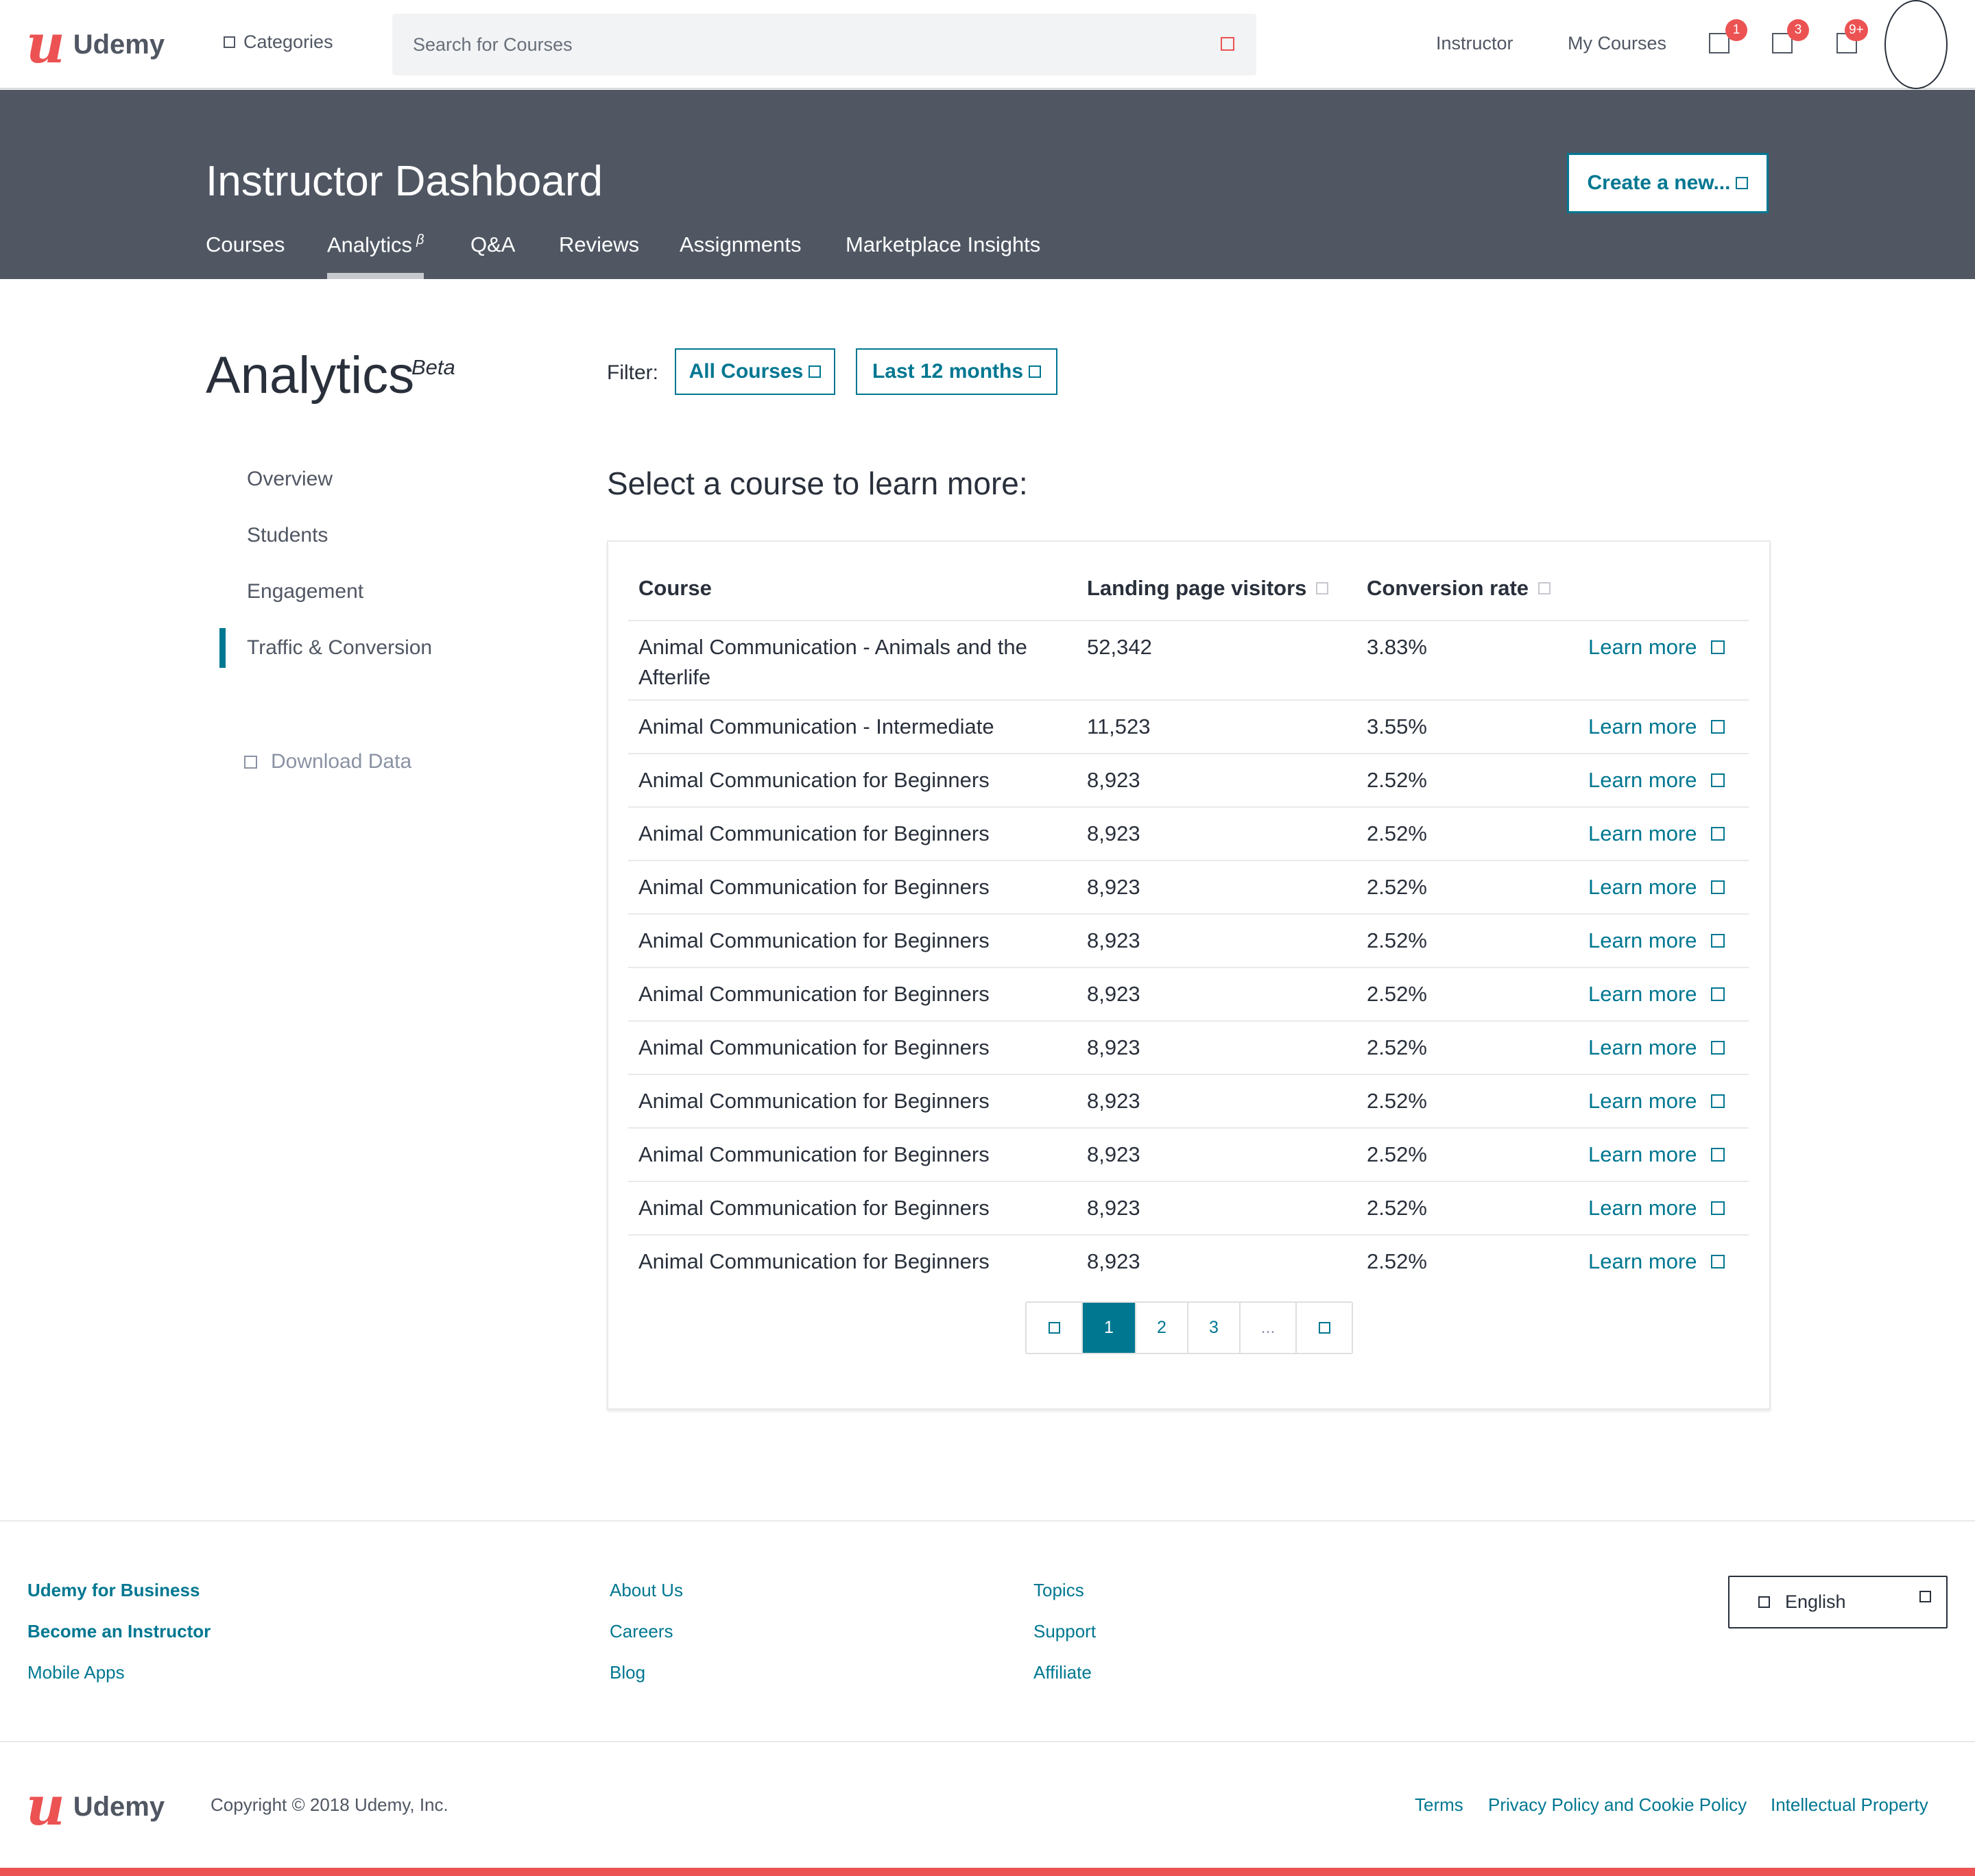 Image resolution: width=1975 pixels, height=1876 pixels. I want to click on search-bar, so click(824, 44).